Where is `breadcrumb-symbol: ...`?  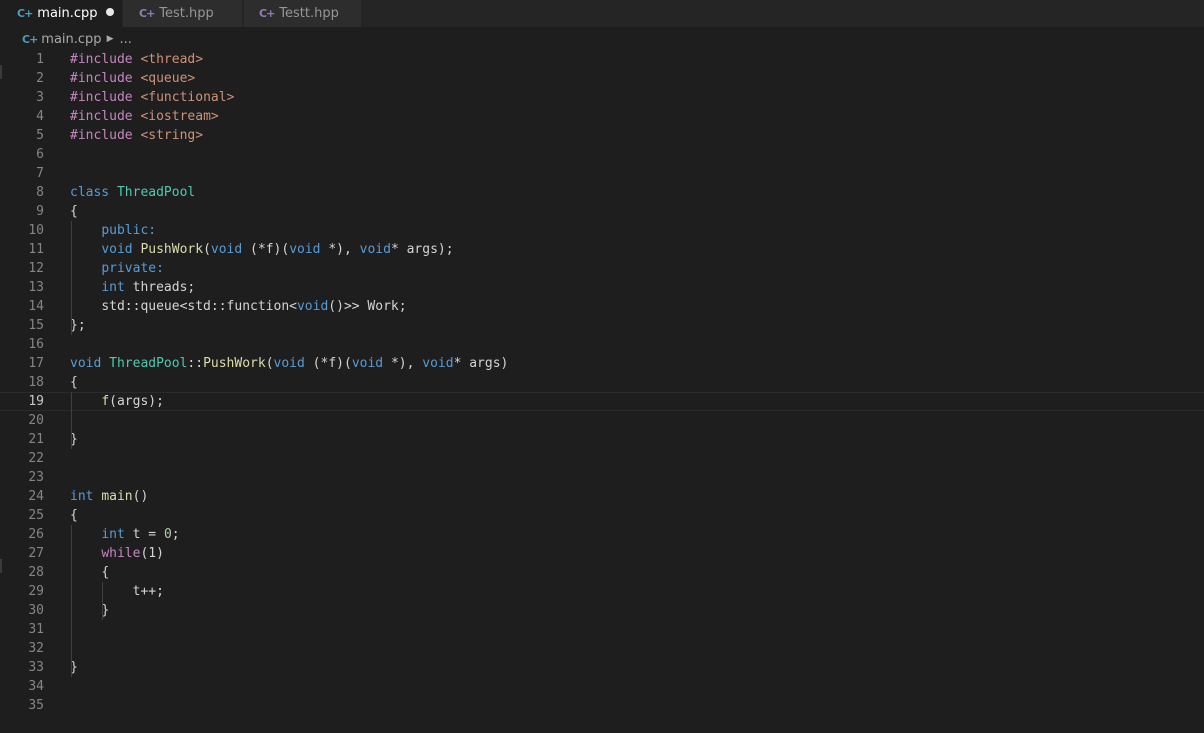 breadcrumb-symbol: ... is located at coordinates (125, 39).